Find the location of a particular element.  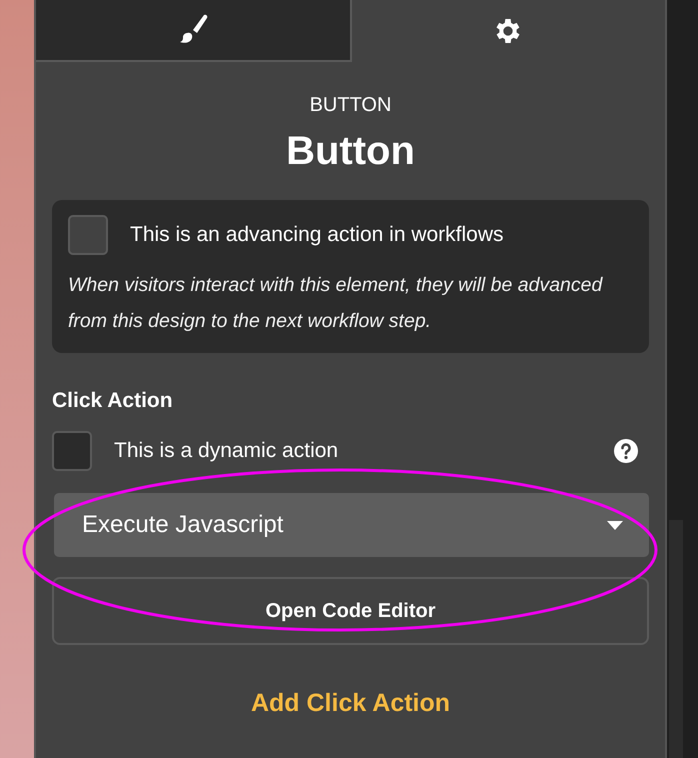

open-code-editor-button: Open Code Editor is located at coordinates (350, 611).